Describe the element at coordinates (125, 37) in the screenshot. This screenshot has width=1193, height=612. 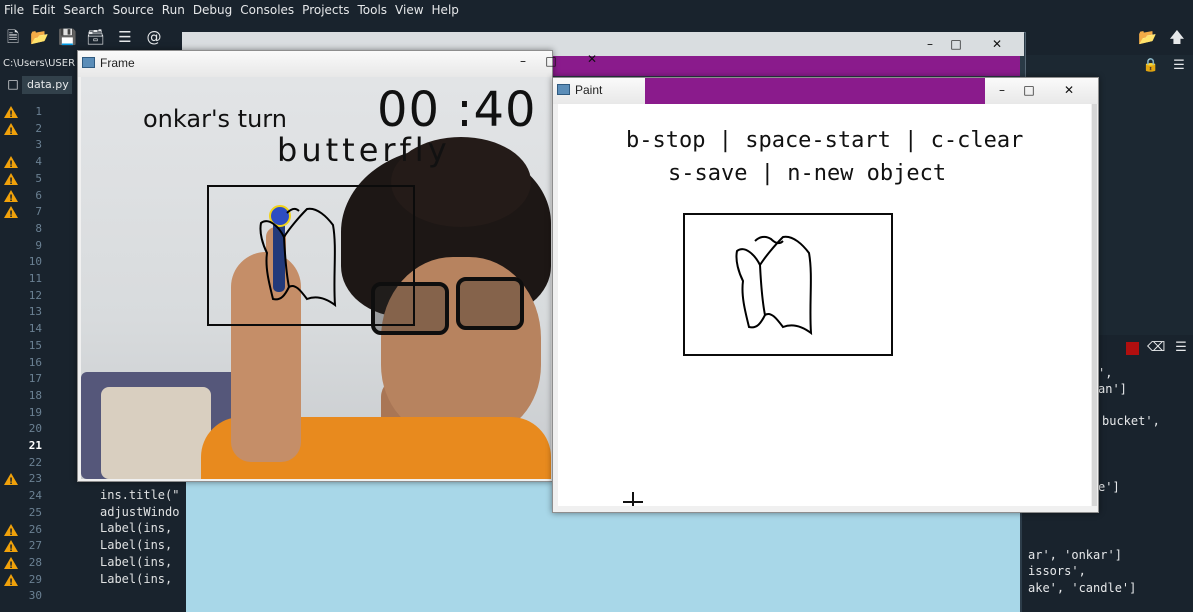
I see `outline-icon: ☰` at that location.